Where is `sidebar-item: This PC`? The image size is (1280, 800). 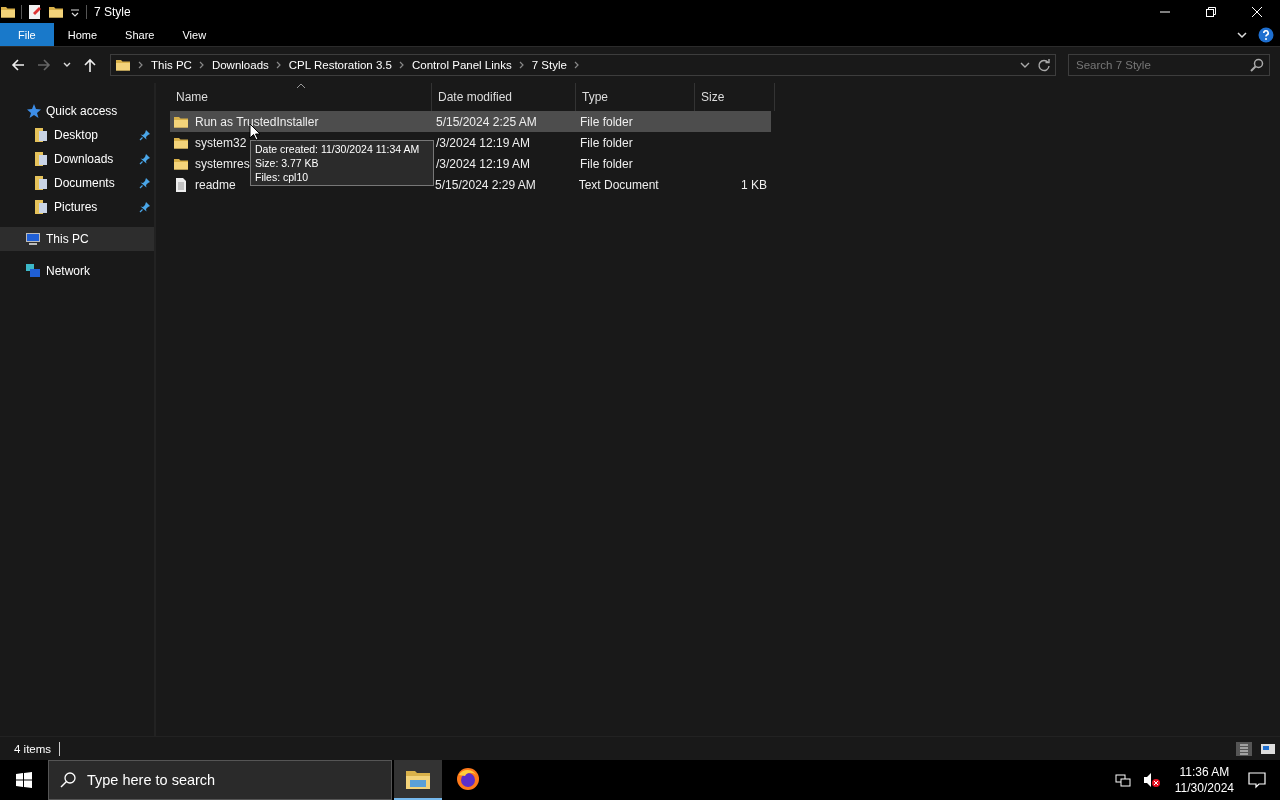 sidebar-item: This PC is located at coordinates (77, 239).